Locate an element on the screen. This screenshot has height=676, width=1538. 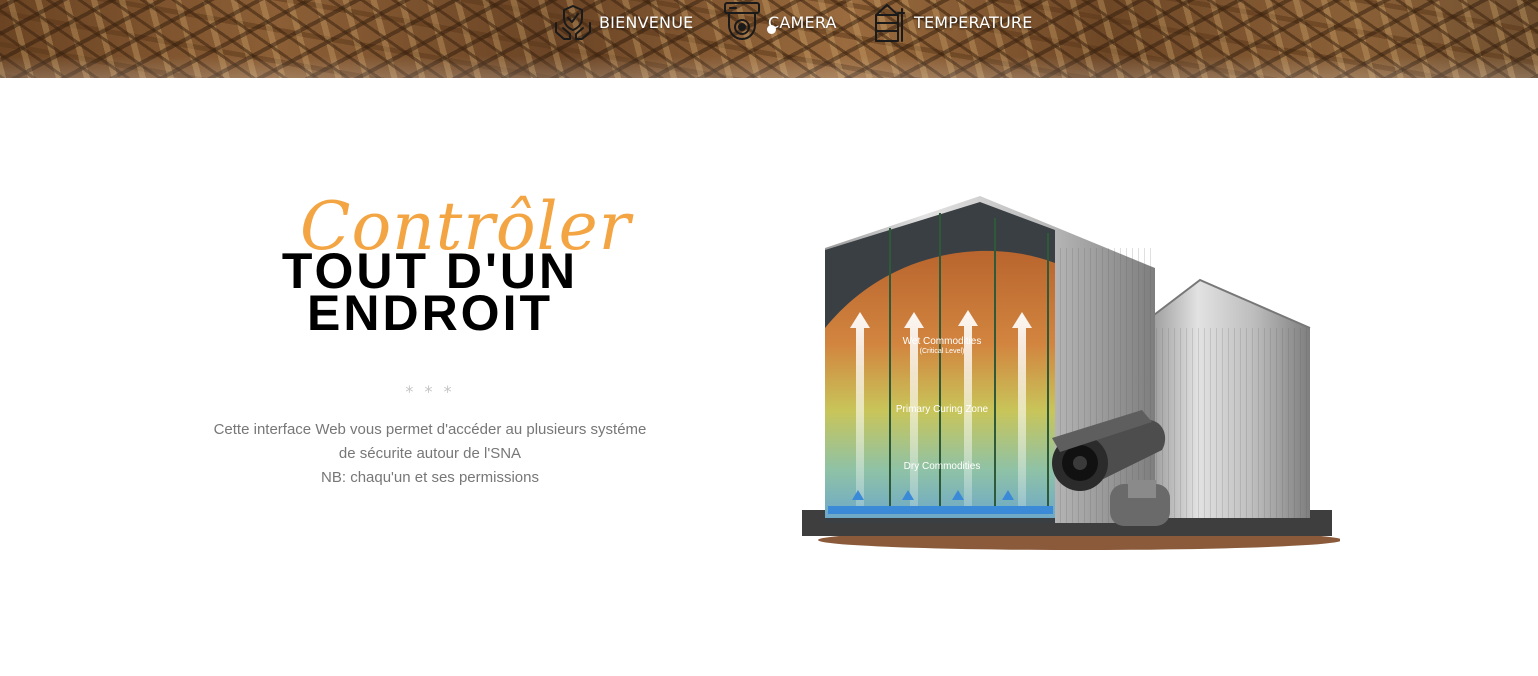
nav-item-camera: CAMERA is located at coordinates (779, 22).